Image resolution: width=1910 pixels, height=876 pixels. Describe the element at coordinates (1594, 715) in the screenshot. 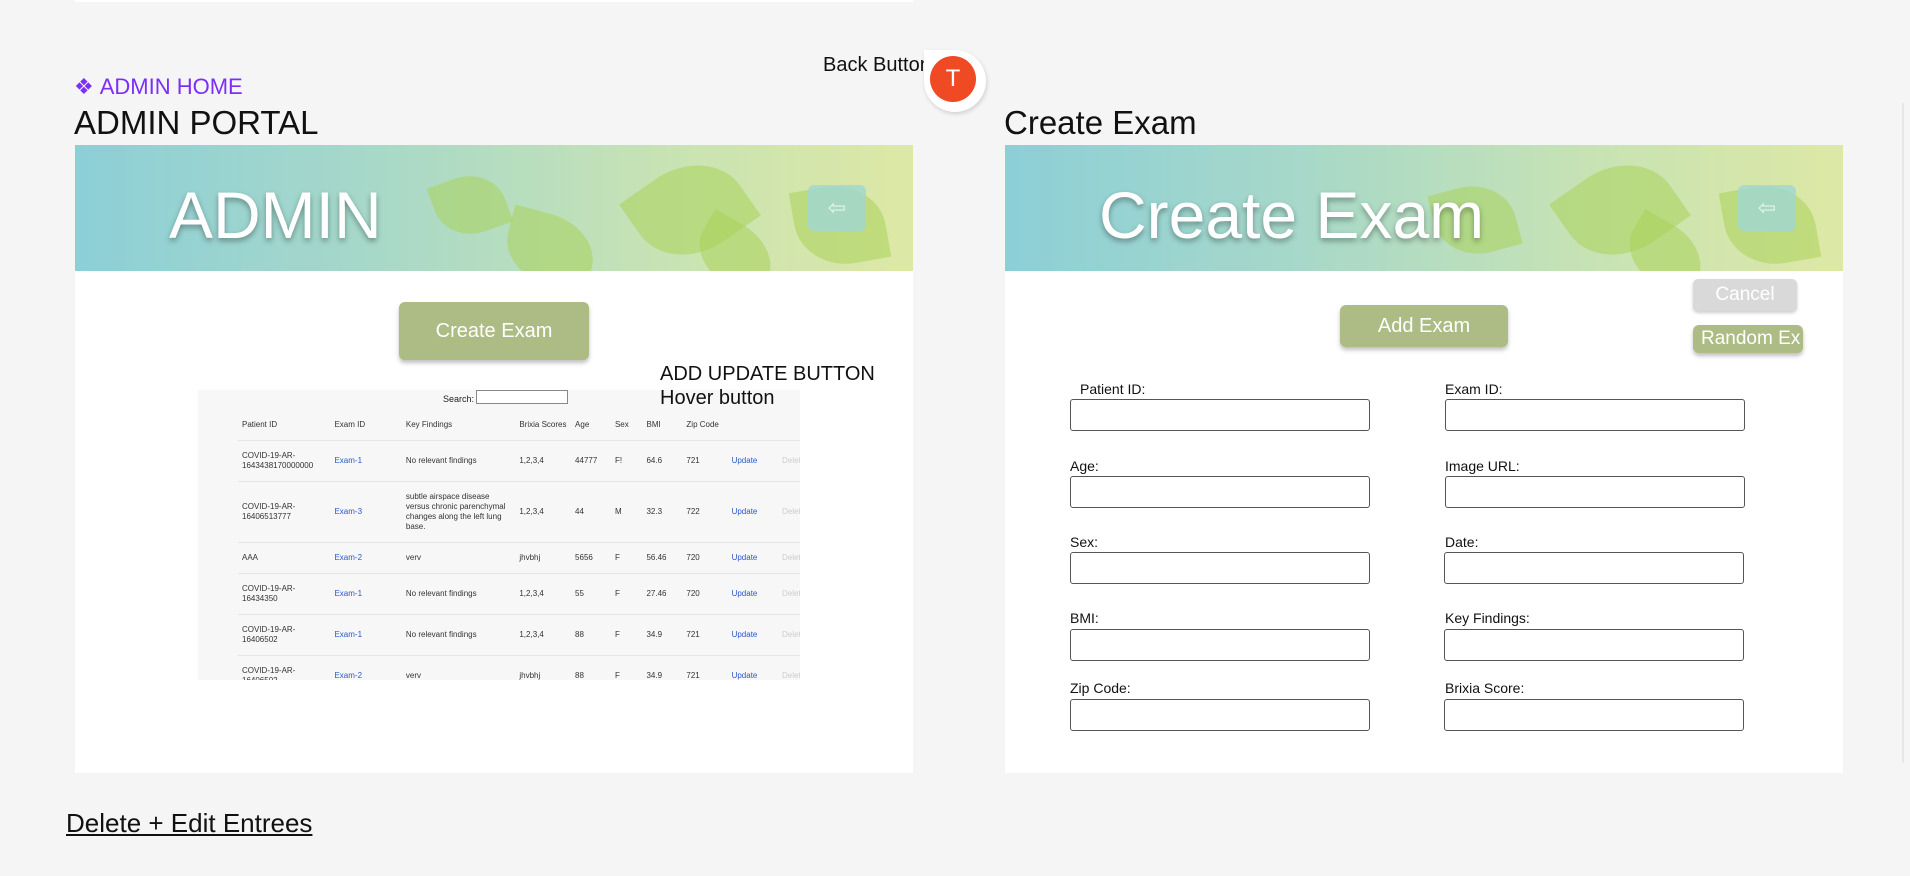

I see `brixia-score-input` at that location.